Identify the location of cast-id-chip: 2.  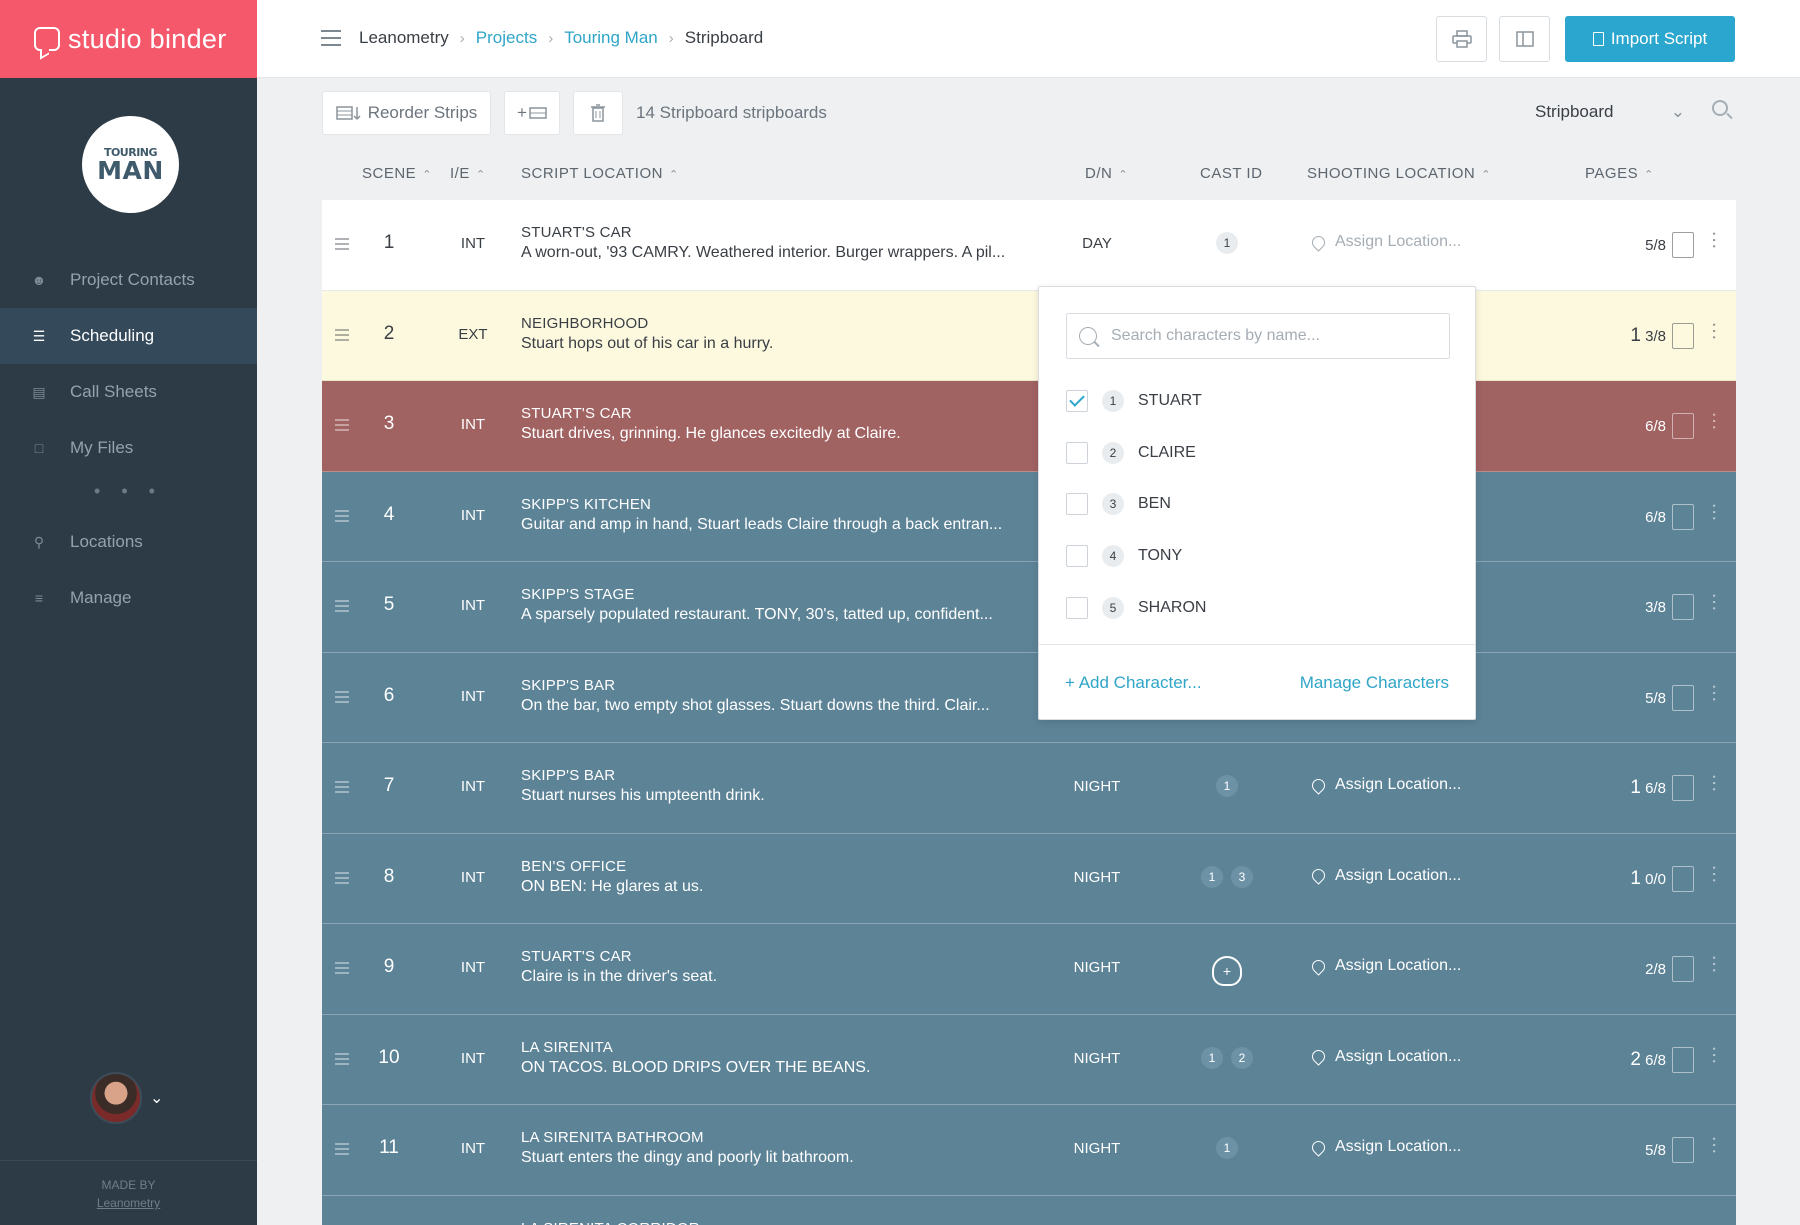
(1242, 1057).